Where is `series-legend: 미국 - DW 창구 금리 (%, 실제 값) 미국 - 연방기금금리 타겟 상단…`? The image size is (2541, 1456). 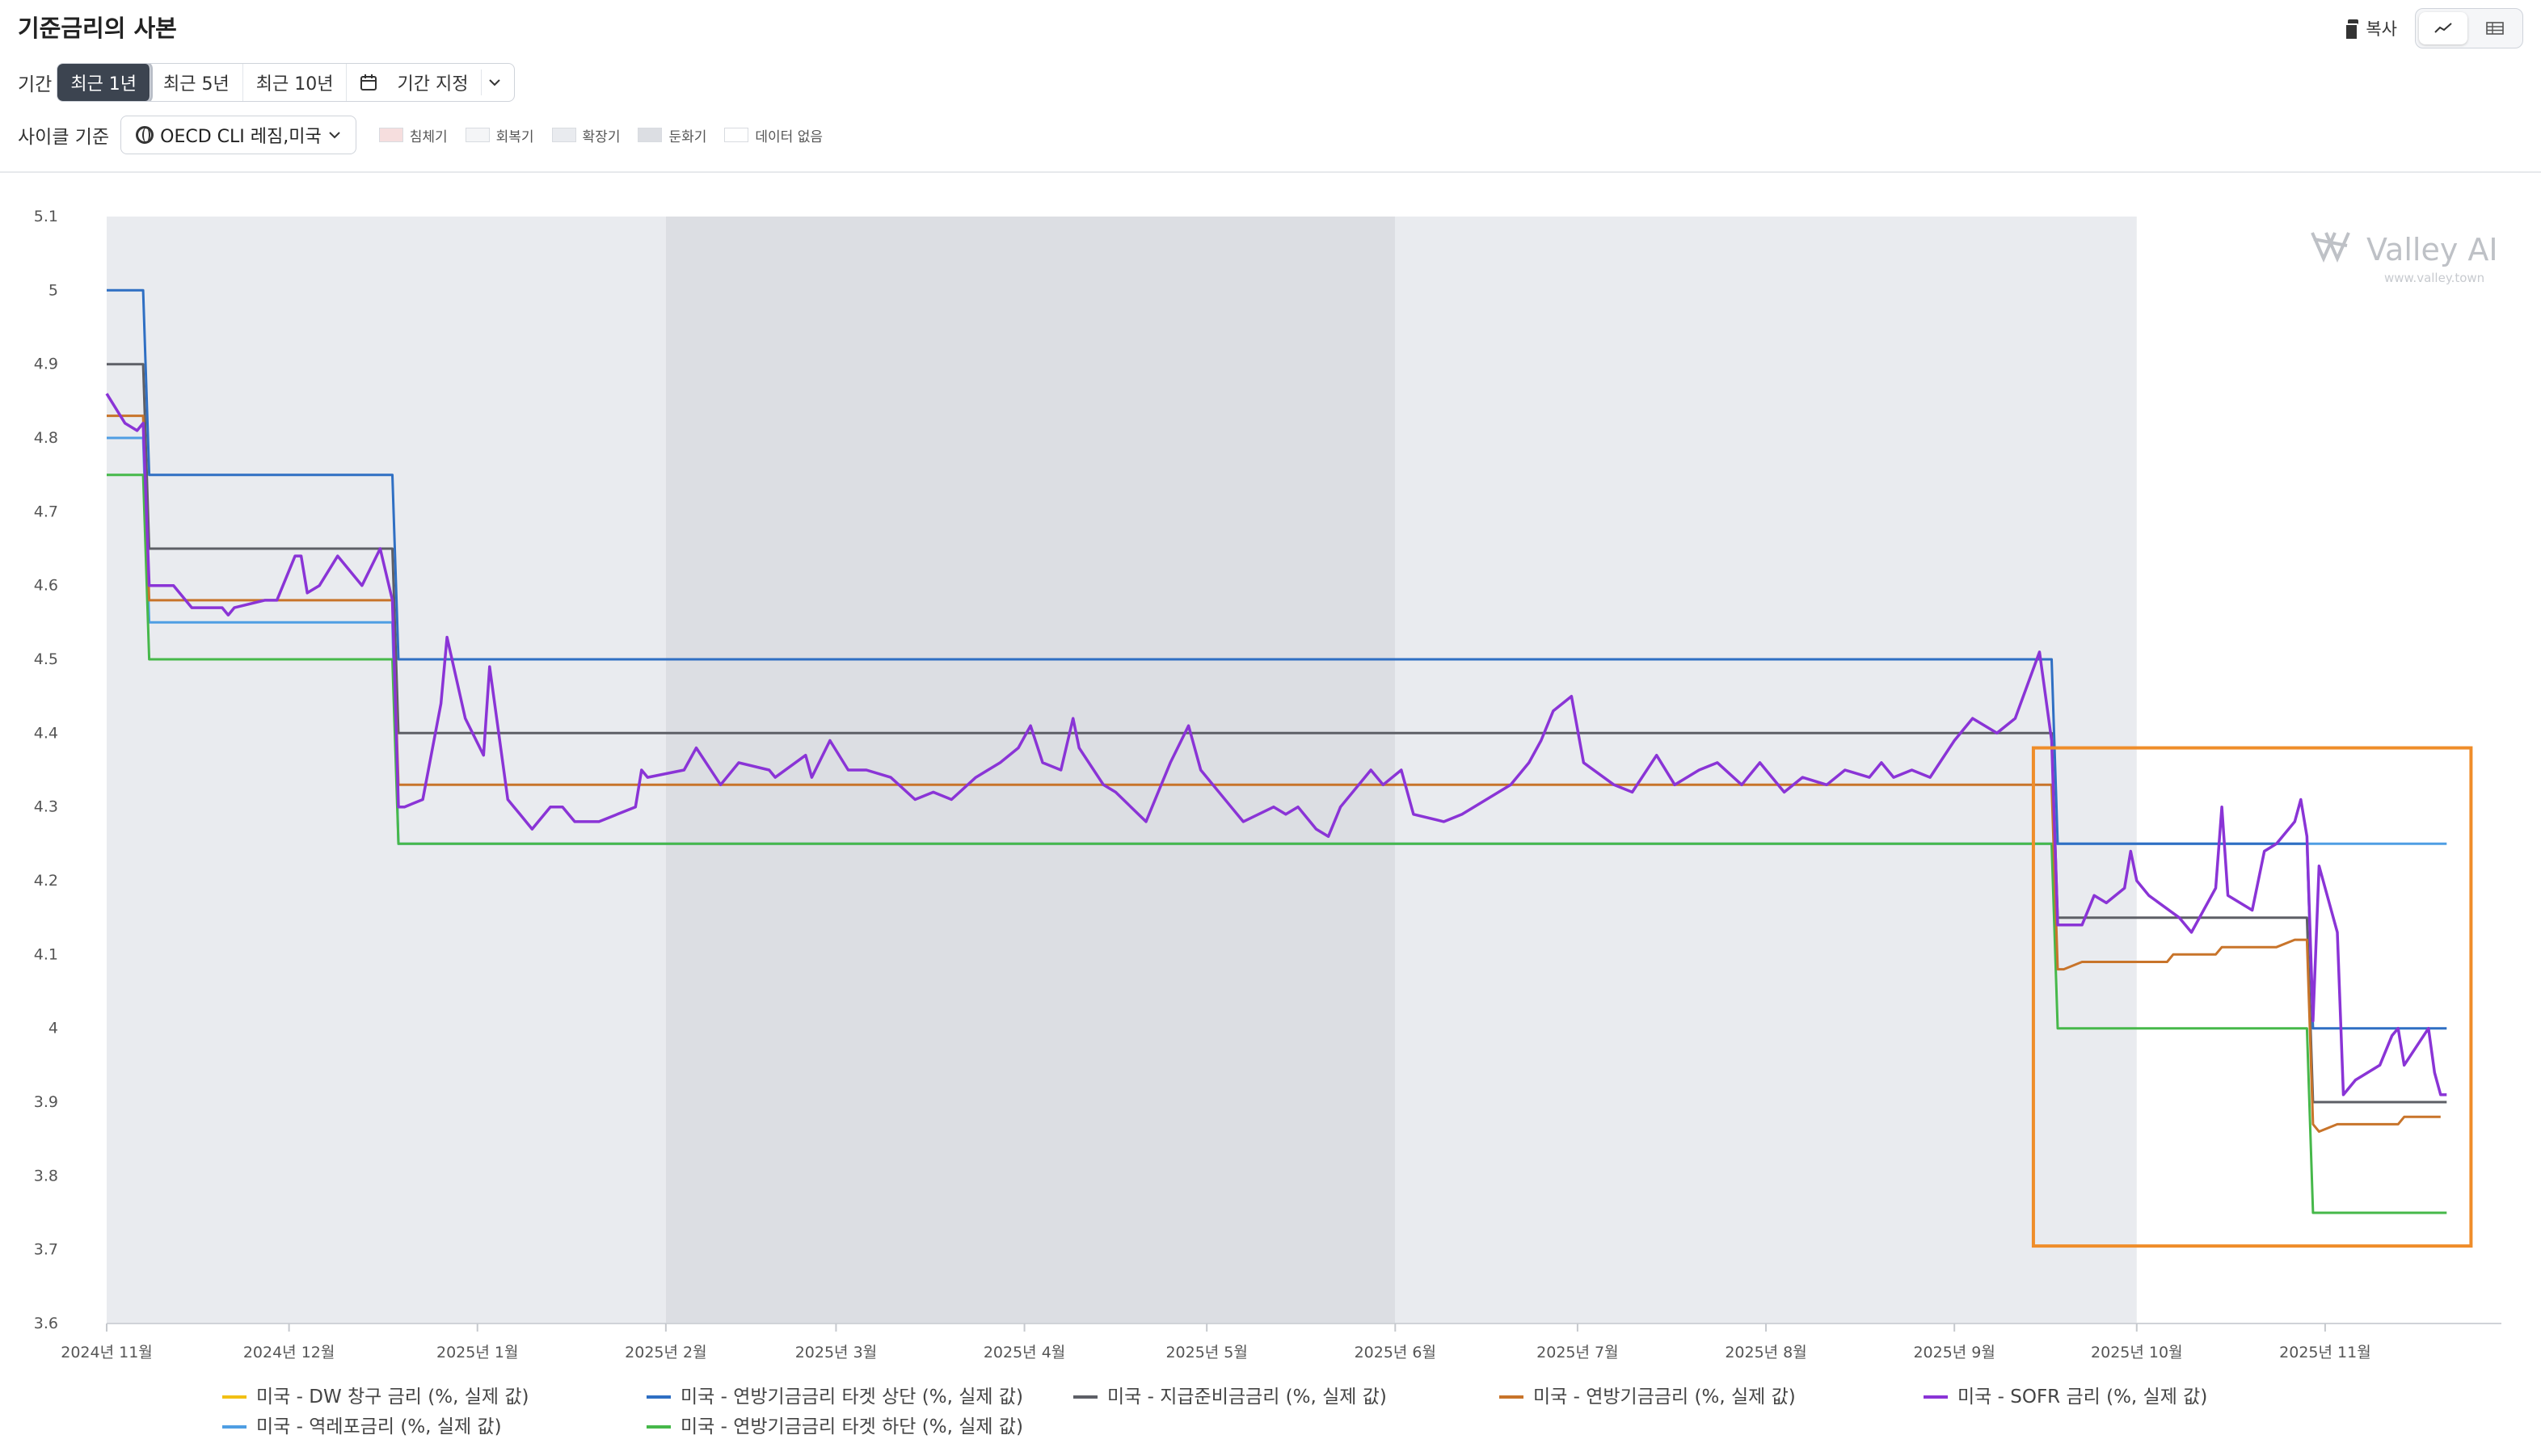 series-legend: 미국 - DW 창구 금리 (%, 실제 값) 미국 - 연방기금금리 타겟 상단… is located at coordinates (1214, 1412).